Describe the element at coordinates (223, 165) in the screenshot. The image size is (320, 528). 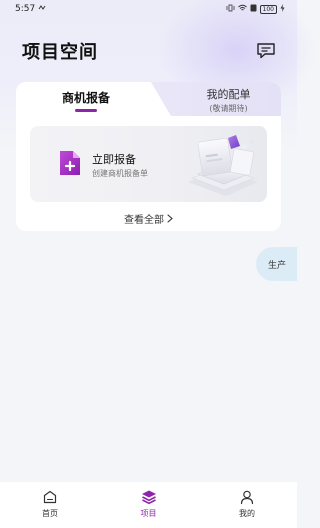
I see `documents-illustration` at that location.